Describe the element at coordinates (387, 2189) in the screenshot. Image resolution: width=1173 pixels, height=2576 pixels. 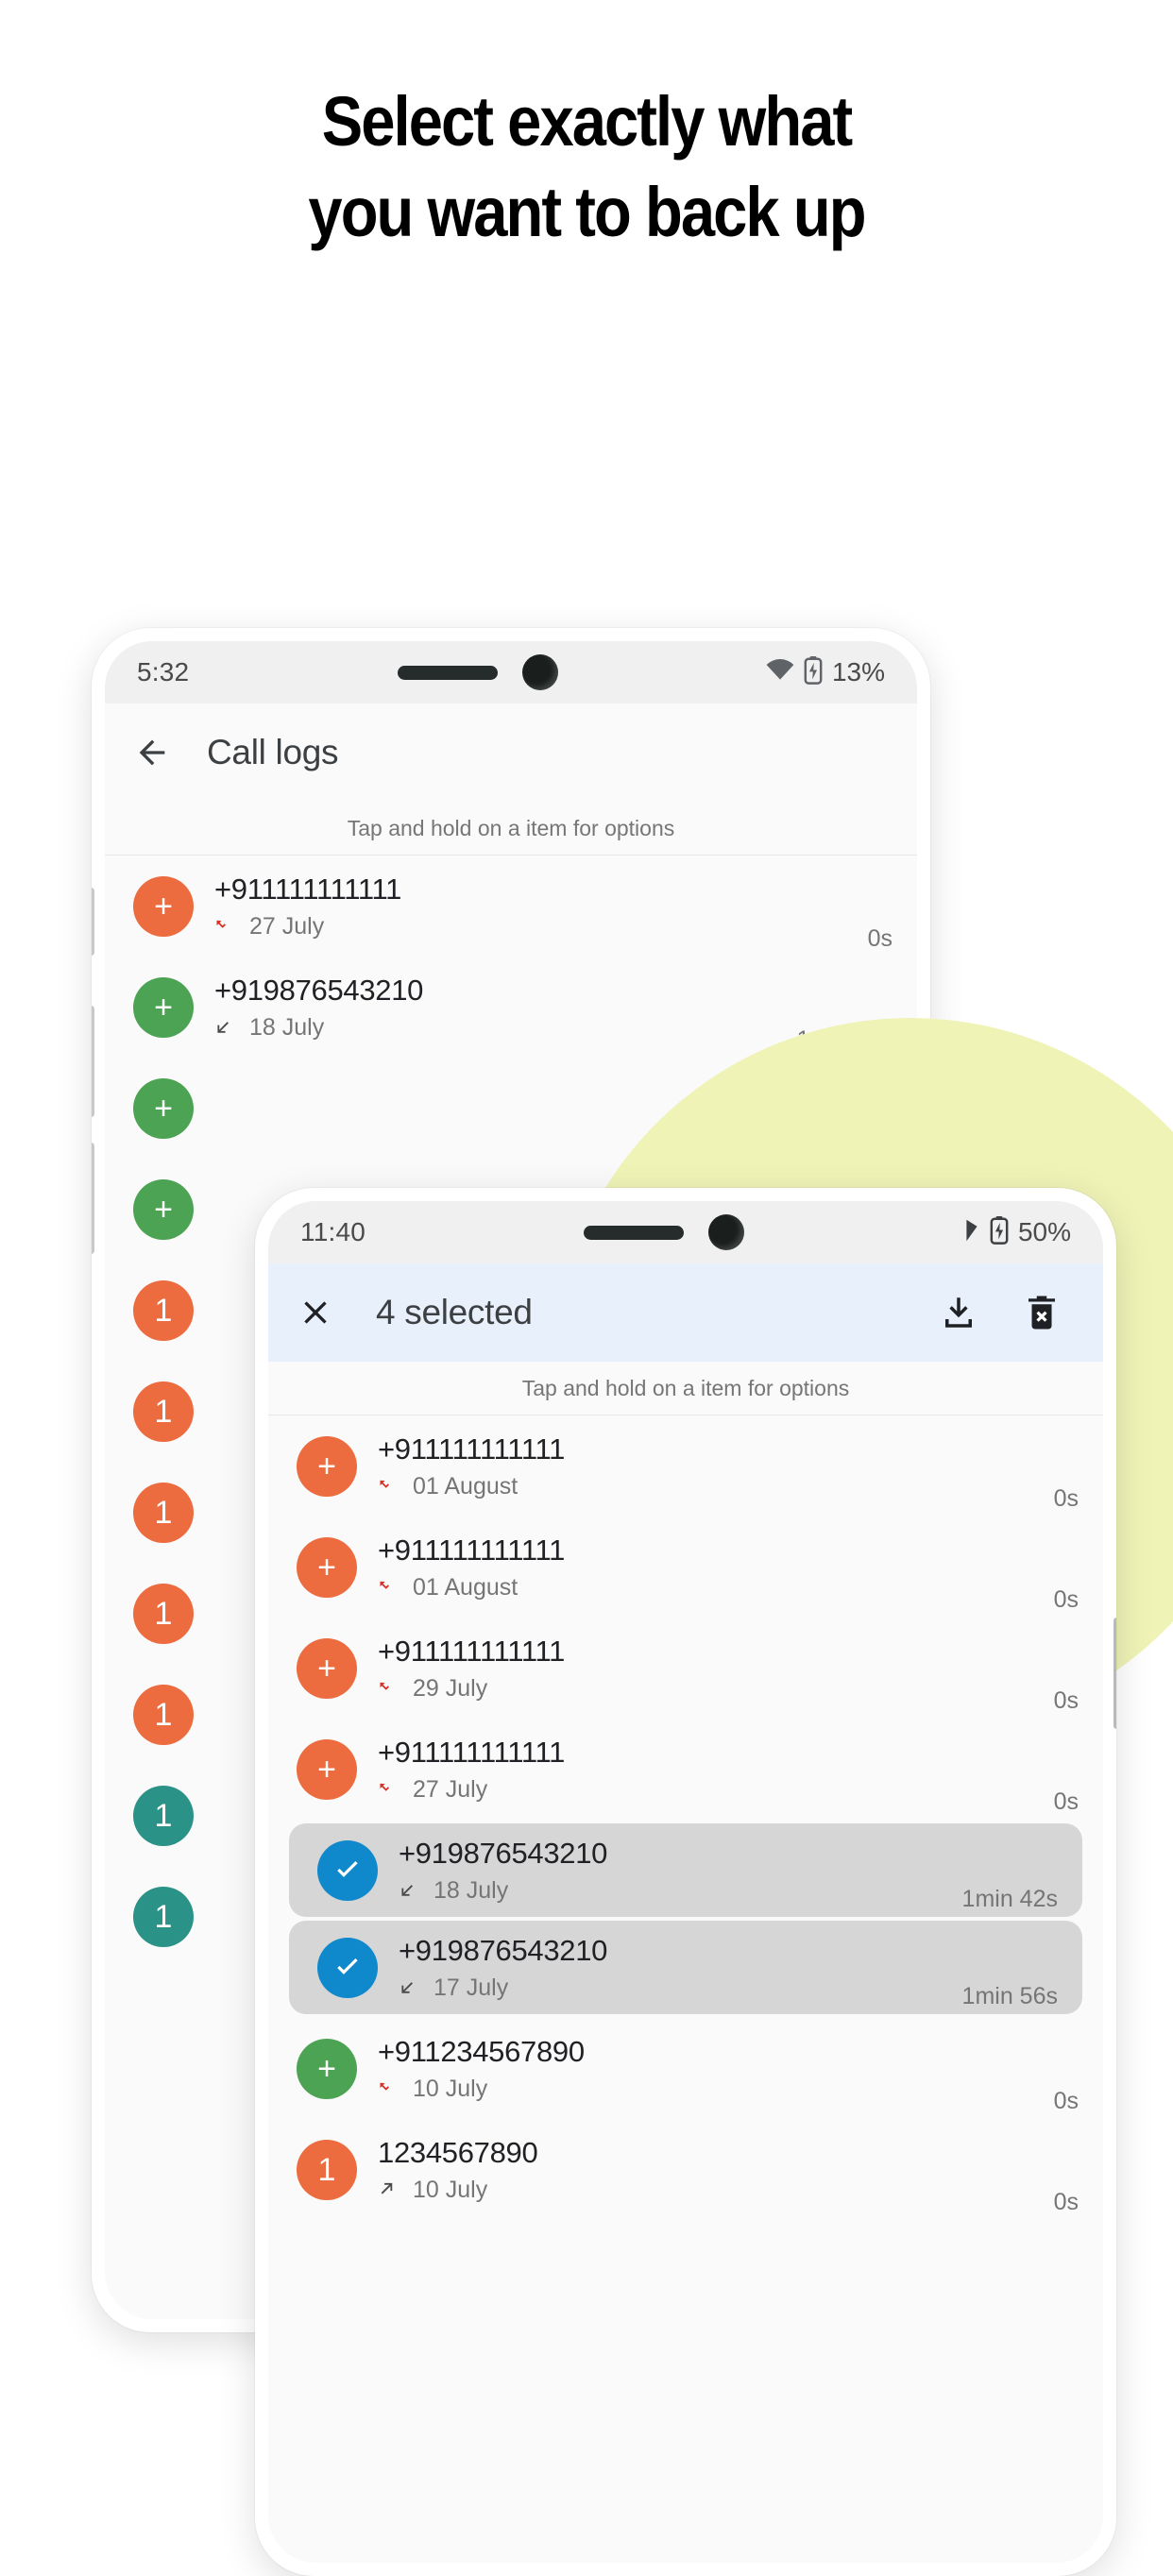
I see `outgoing-call-icon` at that location.